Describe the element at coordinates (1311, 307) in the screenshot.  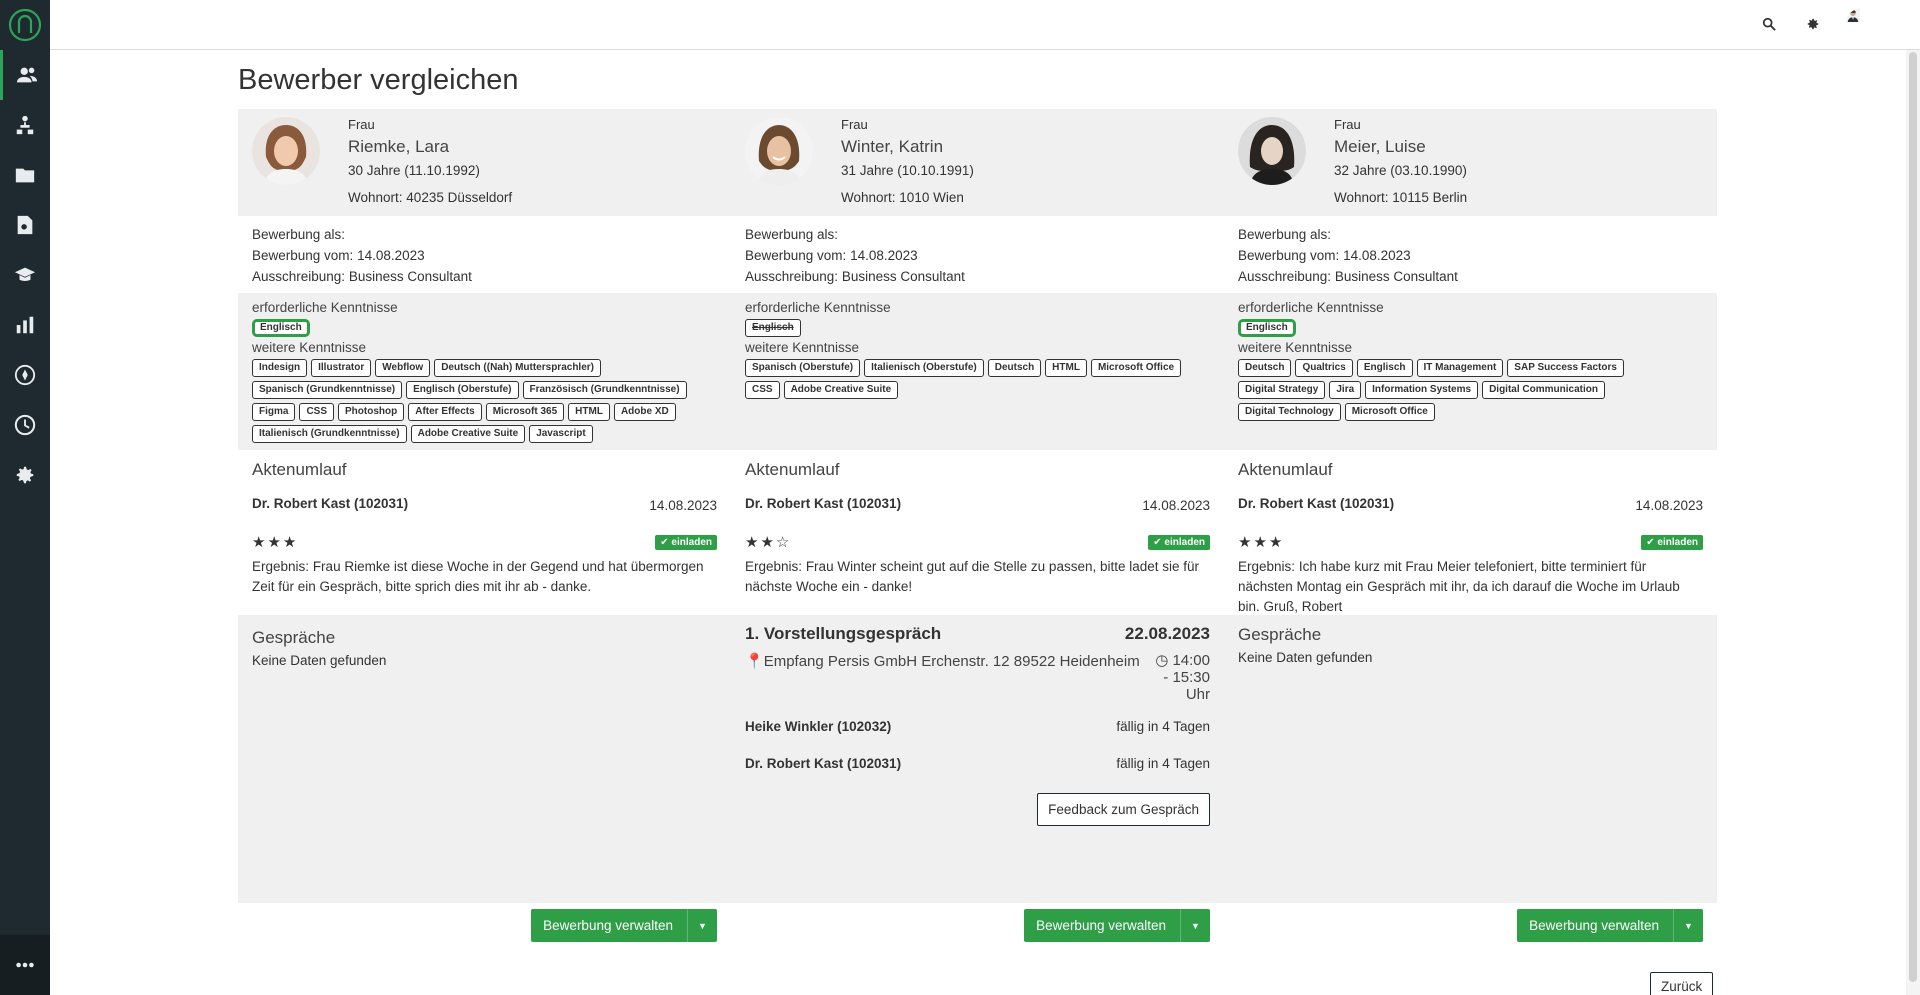
I see `required-skills-label: erforderliche Kenntnisse` at that location.